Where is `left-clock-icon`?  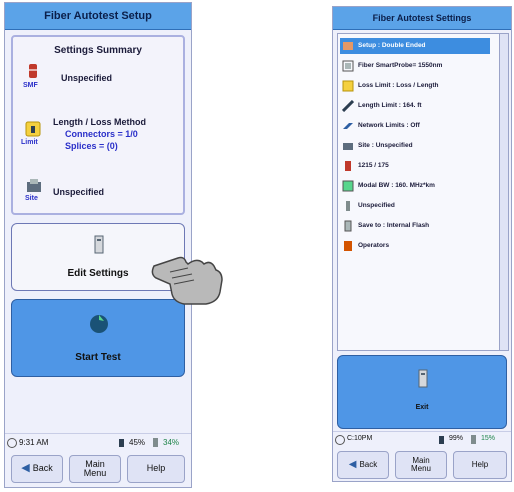
left-clock-icon is located at coordinates (12, 443).